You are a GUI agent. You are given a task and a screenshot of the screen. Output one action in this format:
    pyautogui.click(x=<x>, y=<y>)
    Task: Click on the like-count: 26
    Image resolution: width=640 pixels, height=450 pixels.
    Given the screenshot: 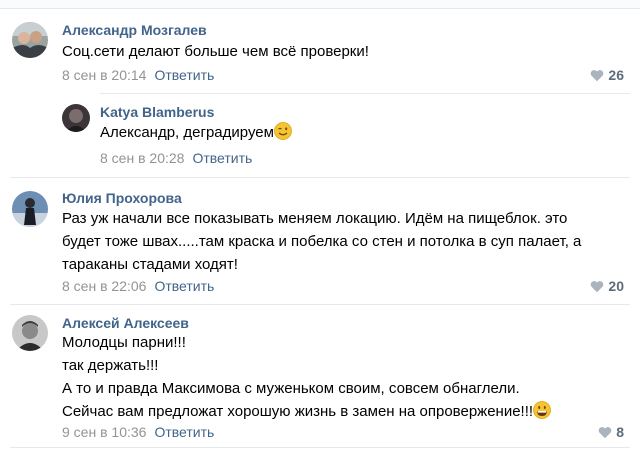 What is the action you would take?
    pyautogui.click(x=616, y=75)
    